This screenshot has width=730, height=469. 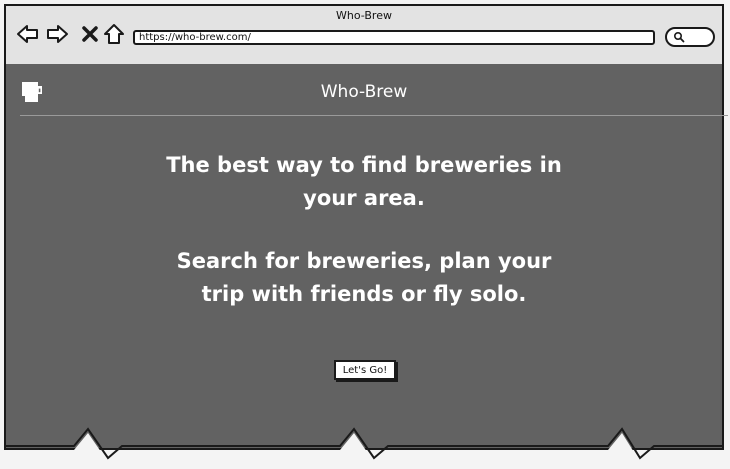 I want to click on window-title: Who-Brew, so click(x=364, y=15).